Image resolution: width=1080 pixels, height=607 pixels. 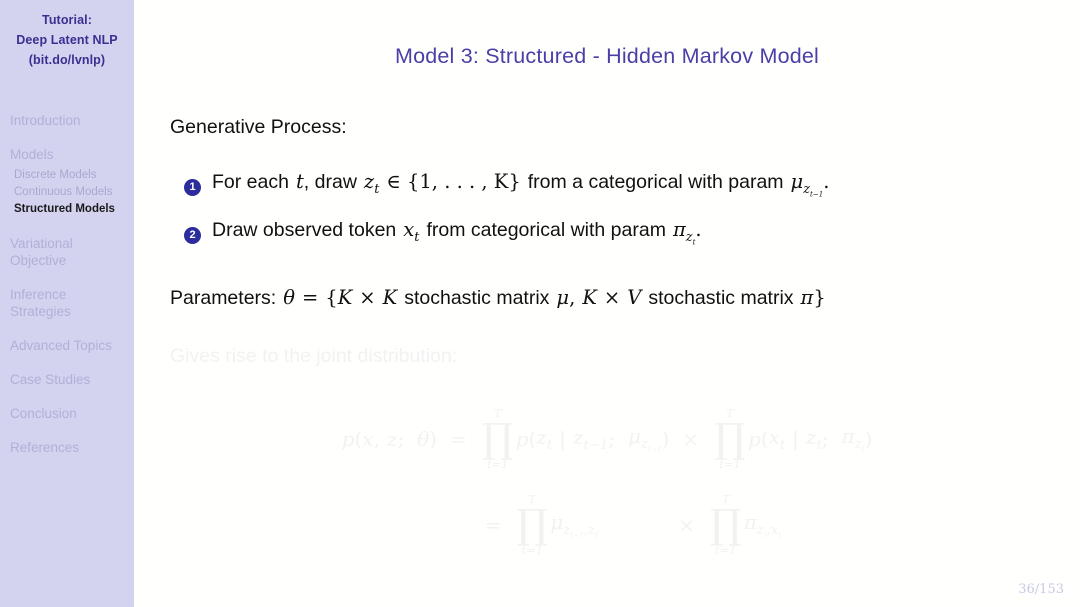 I want to click on parameters-k1: K, so click(x=345, y=297).